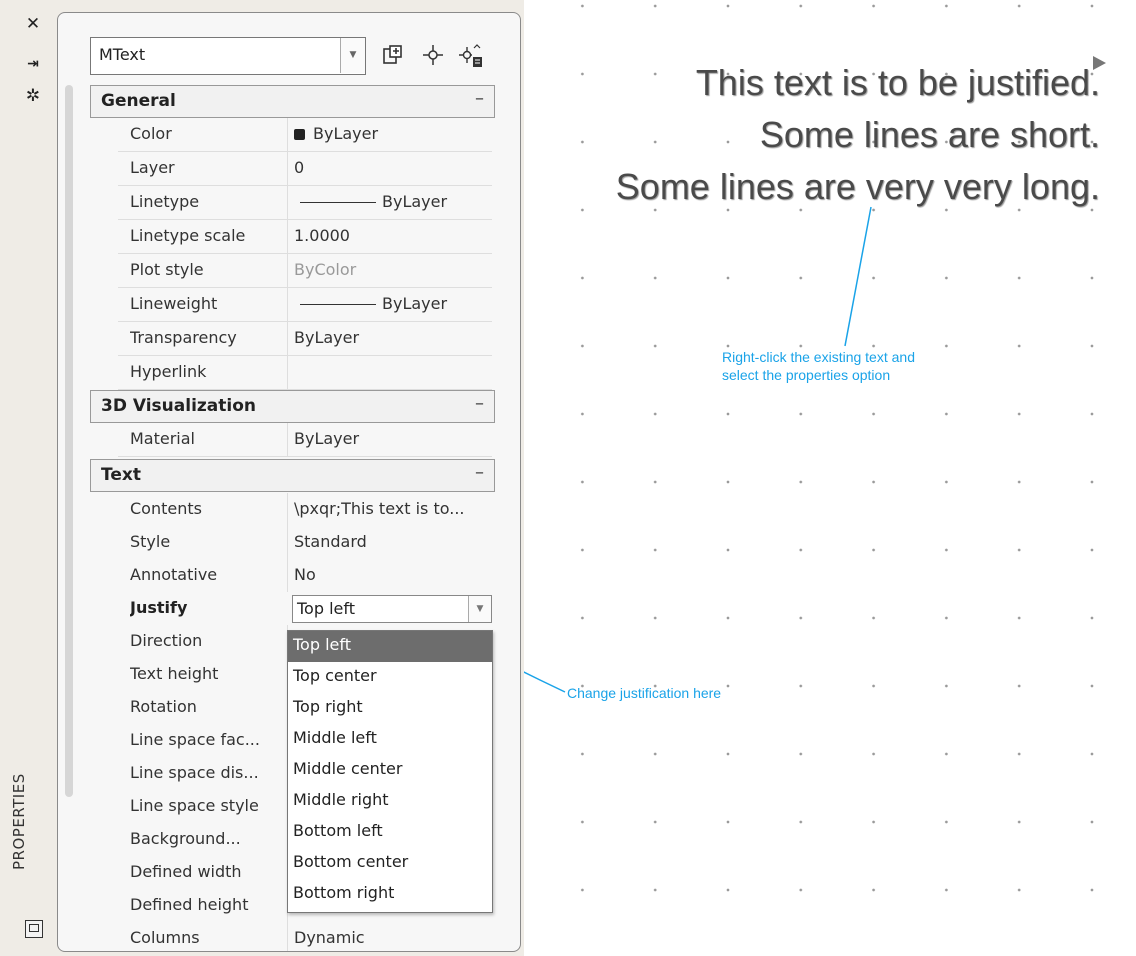 This screenshot has height=956, width=1136. Describe the element at coordinates (163, 706) in the screenshot. I see `prop-name: Rotation` at that location.